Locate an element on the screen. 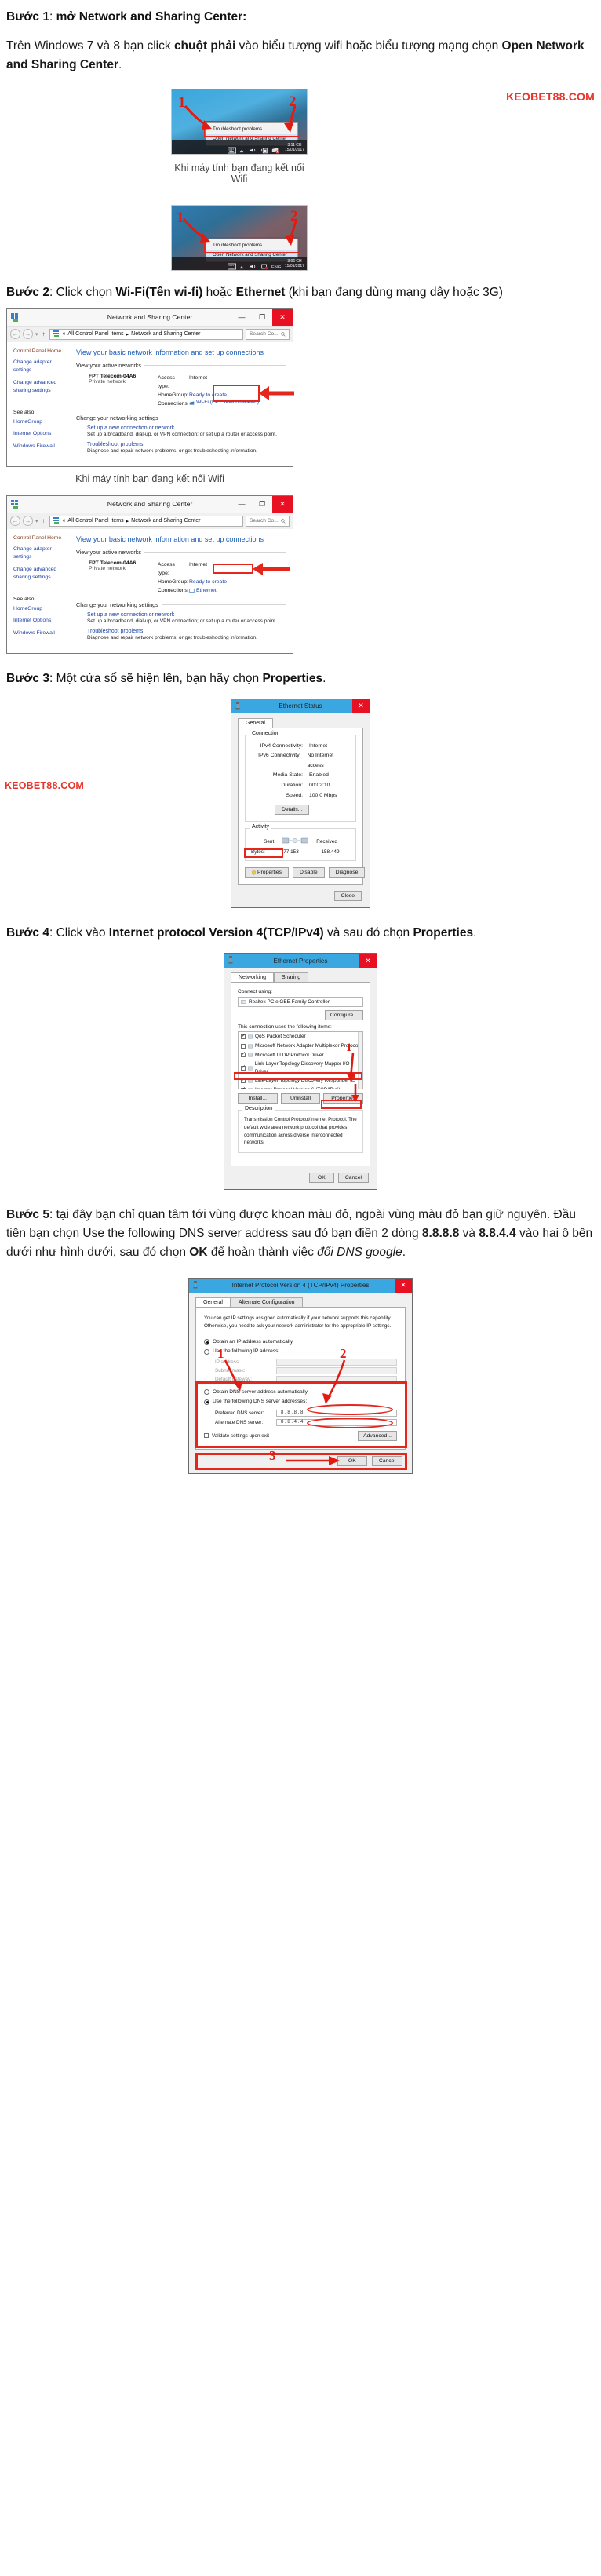  diagnose-button: Diagnose is located at coordinates (347, 872).